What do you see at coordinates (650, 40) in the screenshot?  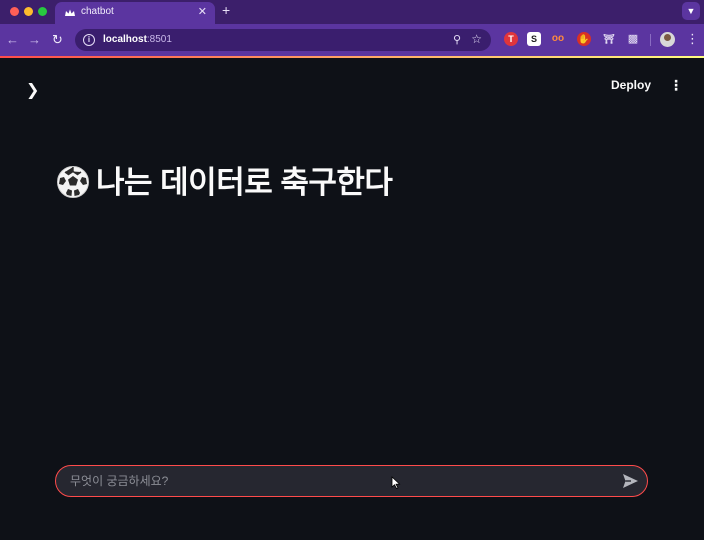 I see `toolbar-divider` at bounding box center [650, 40].